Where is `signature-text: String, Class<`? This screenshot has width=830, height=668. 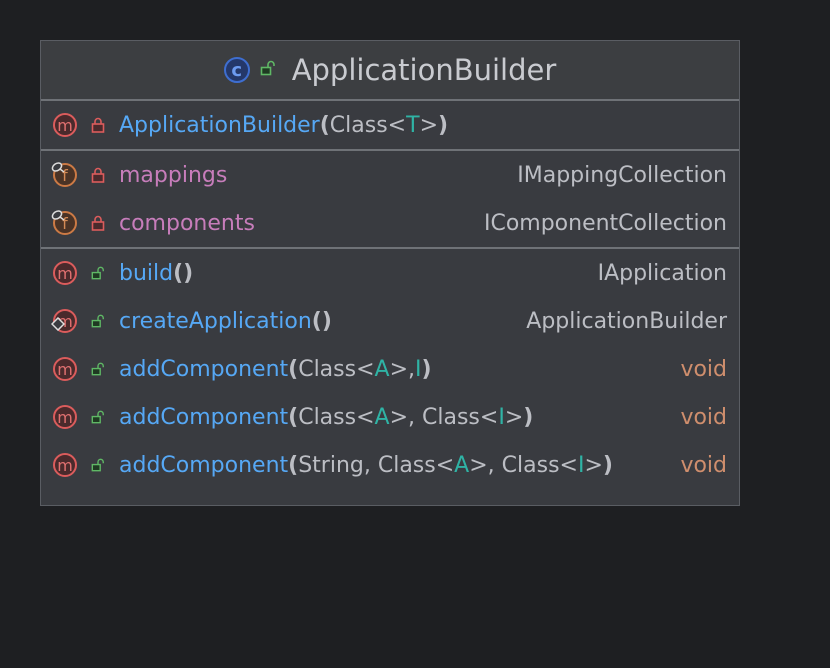
signature-text: String, Class< is located at coordinates (376, 465).